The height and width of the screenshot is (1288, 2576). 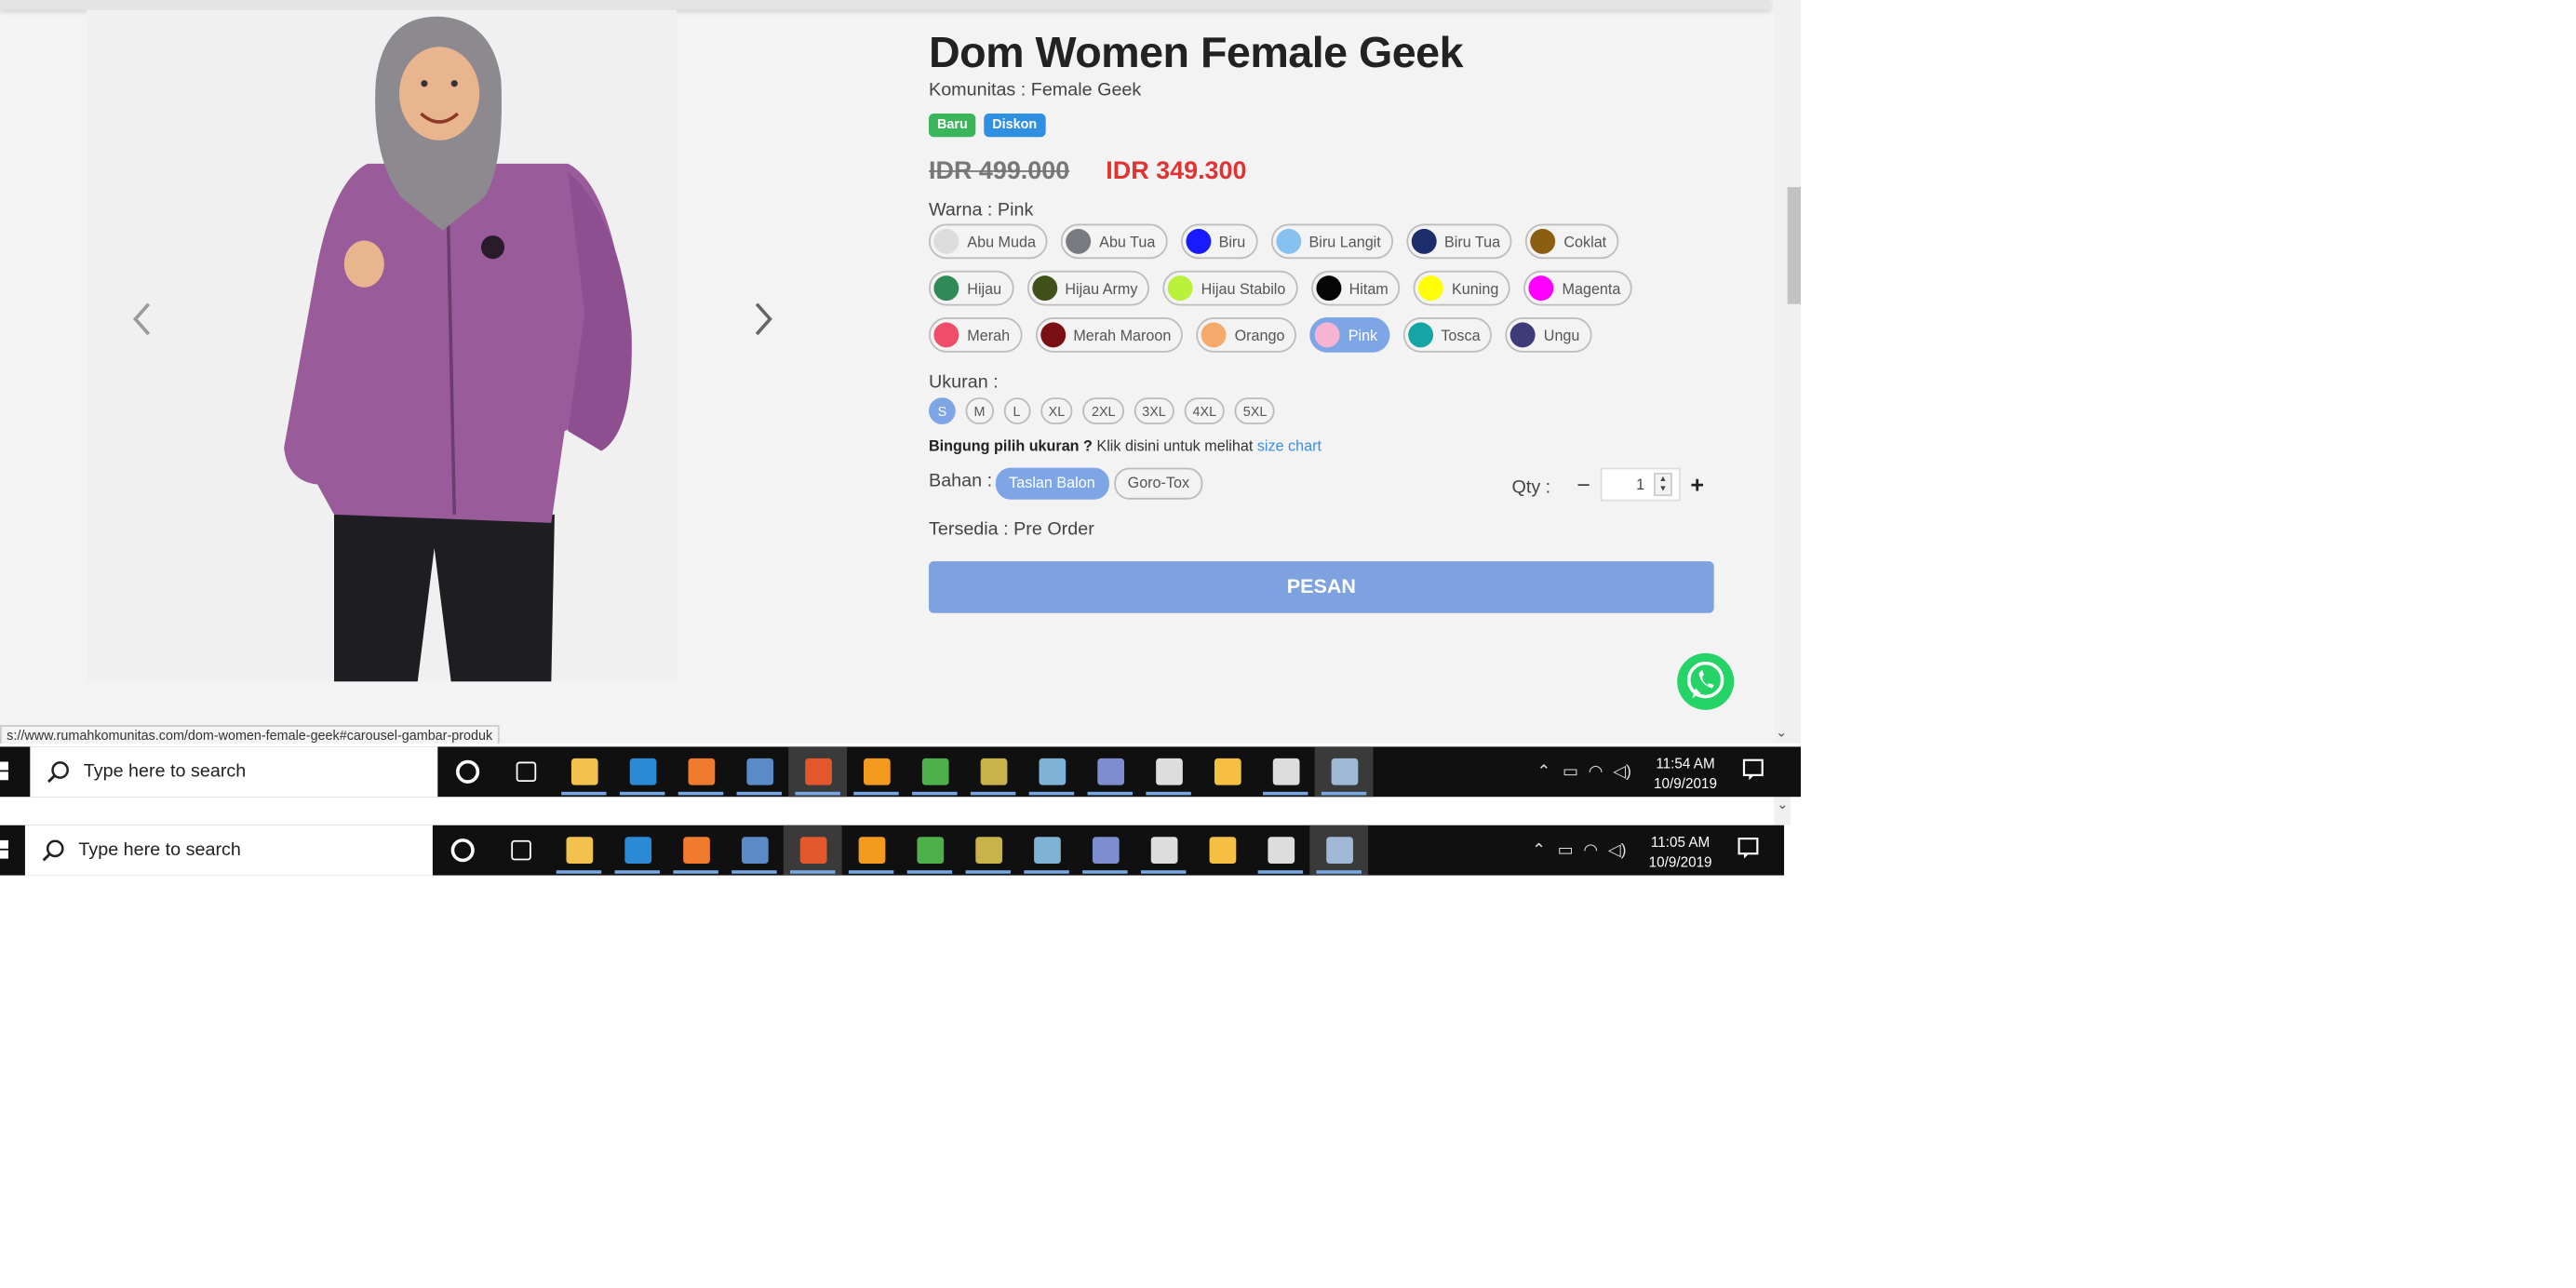 What do you see at coordinates (1321, 587) in the screenshot?
I see `order-button: PESAN` at bounding box center [1321, 587].